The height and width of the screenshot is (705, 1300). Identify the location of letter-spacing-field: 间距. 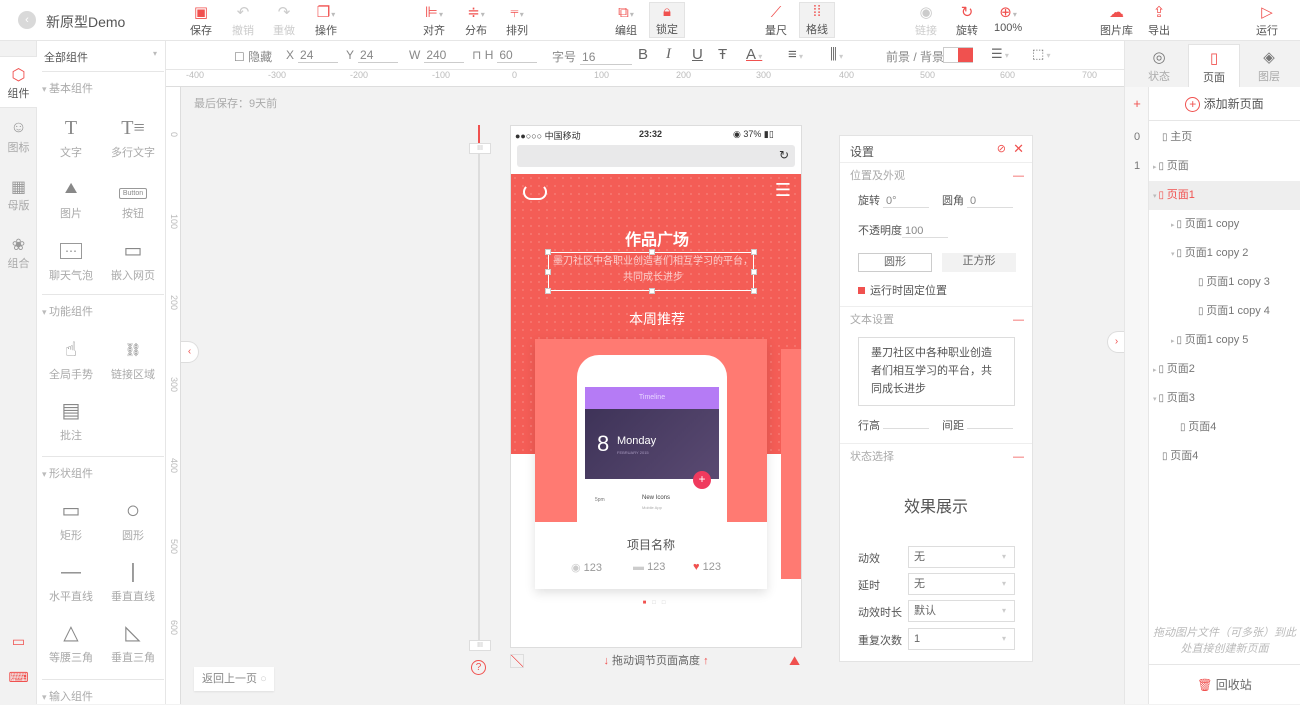
(977, 424).